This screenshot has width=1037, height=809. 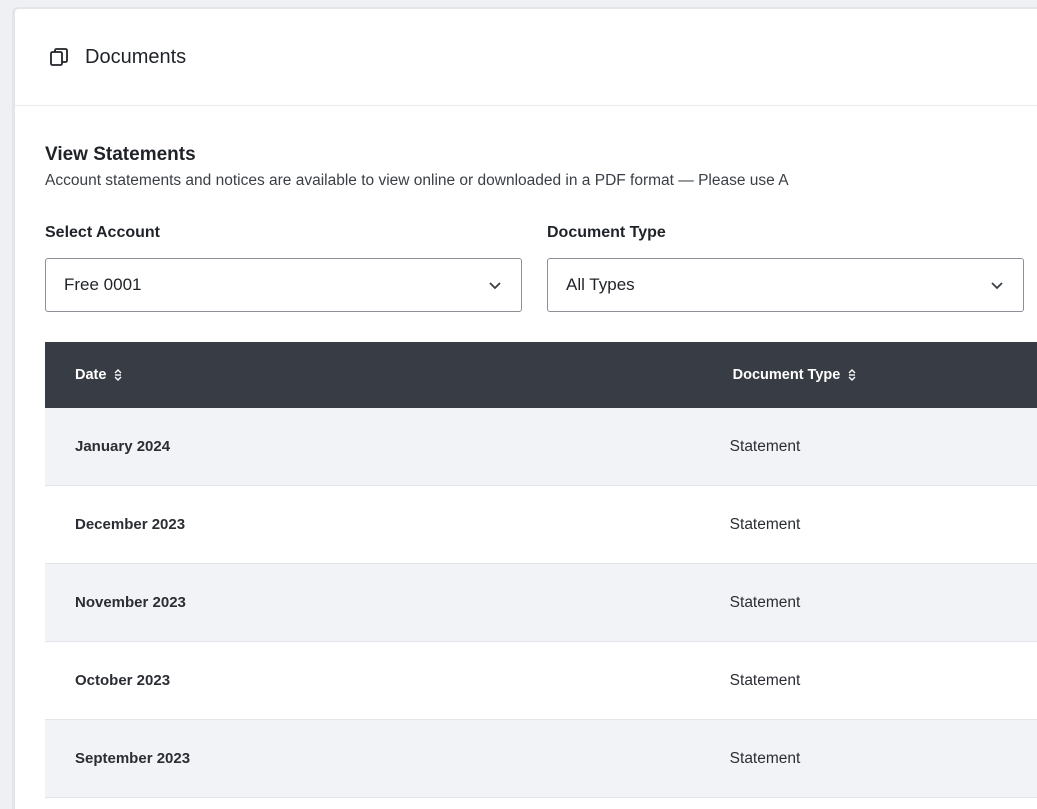 I want to click on account-select-value: Free 0001, so click(x=103, y=284).